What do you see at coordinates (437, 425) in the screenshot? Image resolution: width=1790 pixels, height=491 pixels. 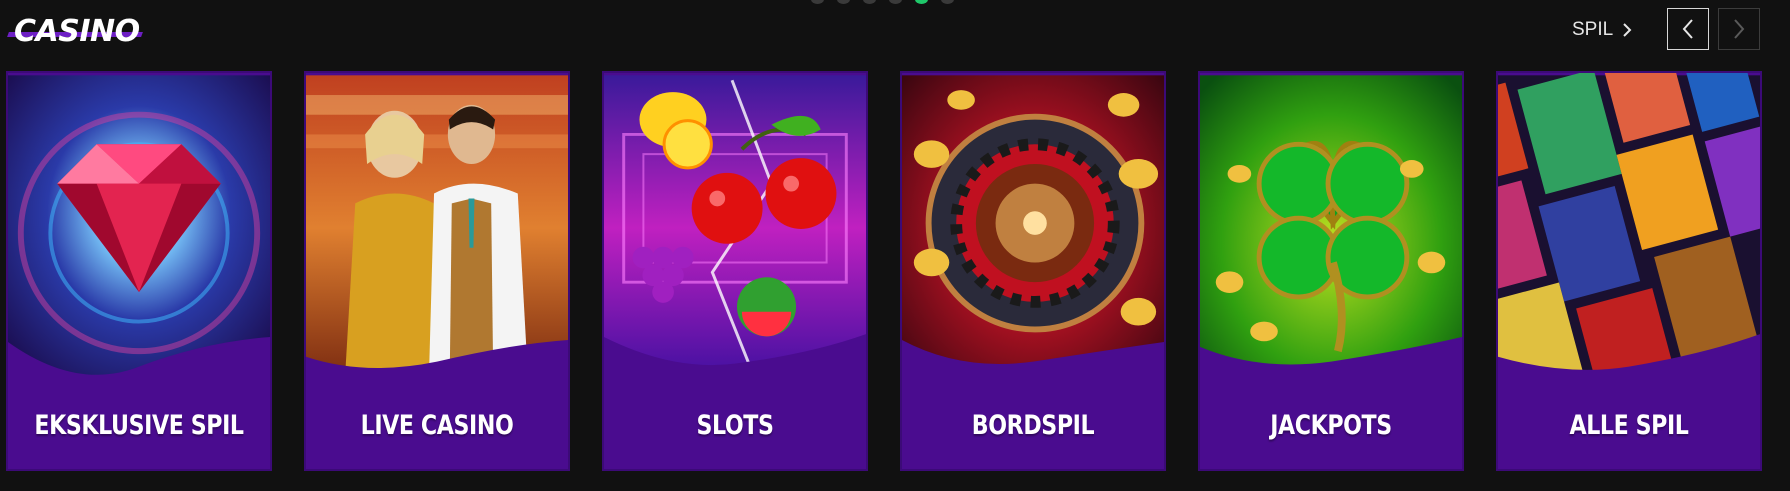 I see `card-label: LIVE CASINO` at bounding box center [437, 425].